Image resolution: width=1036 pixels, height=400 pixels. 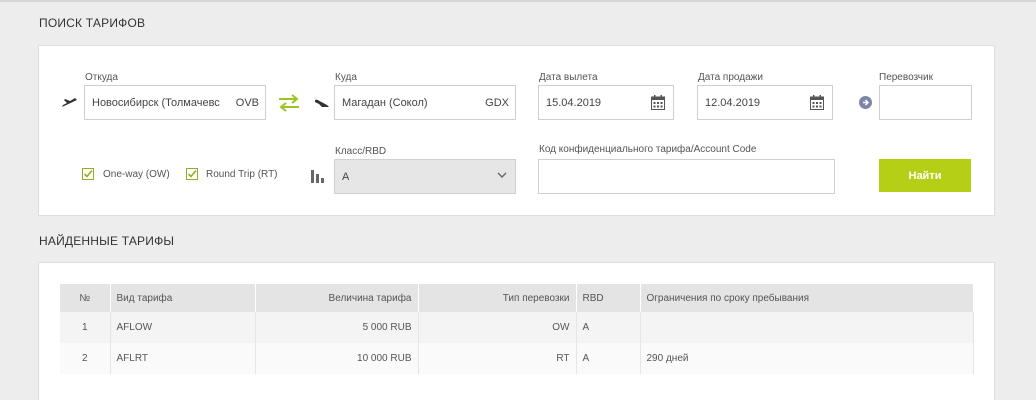 What do you see at coordinates (568, 77) in the screenshot?
I see `depart-date-label: Дата вылета` at bounding box center [568, 77].